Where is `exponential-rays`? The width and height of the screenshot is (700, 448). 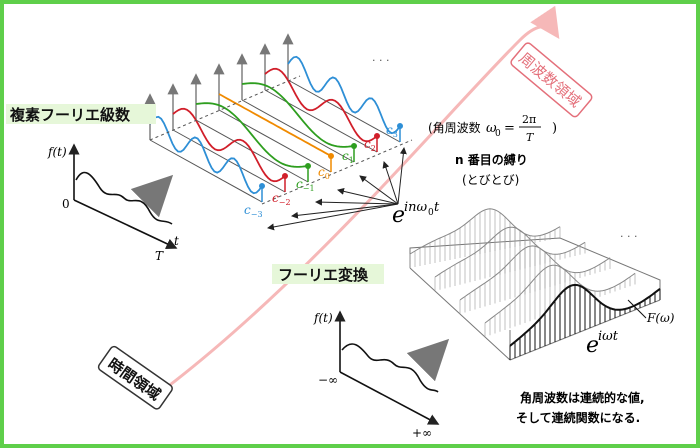
exponential-rays is located at coordinates (337, 189).